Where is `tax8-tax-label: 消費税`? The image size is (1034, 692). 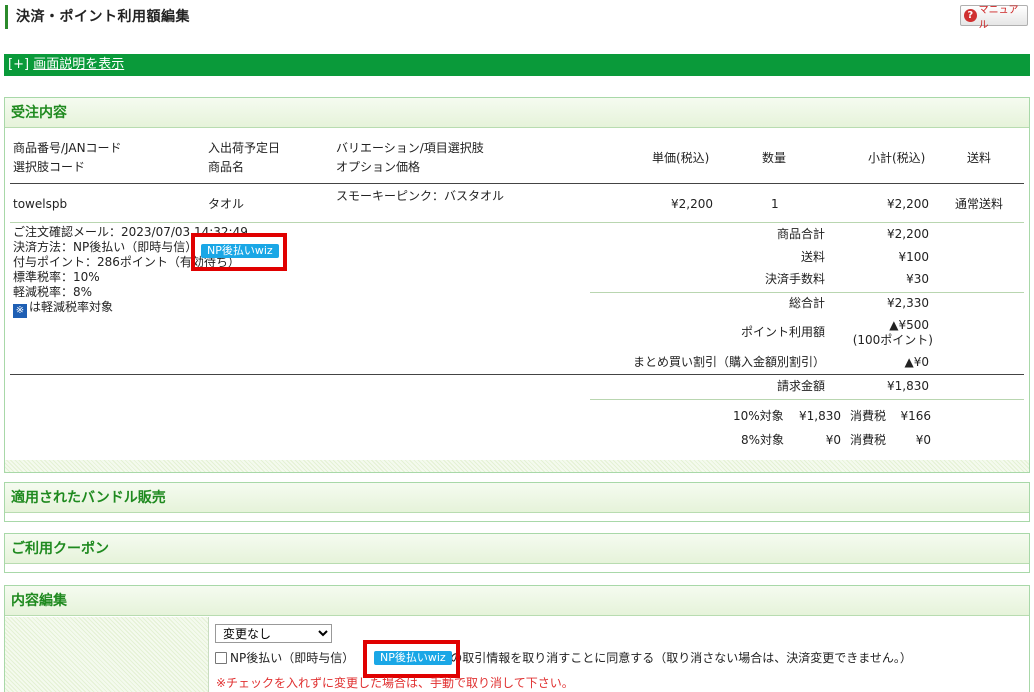 tax8-tax-label: 消費税 is located at coordinates (868, 440).